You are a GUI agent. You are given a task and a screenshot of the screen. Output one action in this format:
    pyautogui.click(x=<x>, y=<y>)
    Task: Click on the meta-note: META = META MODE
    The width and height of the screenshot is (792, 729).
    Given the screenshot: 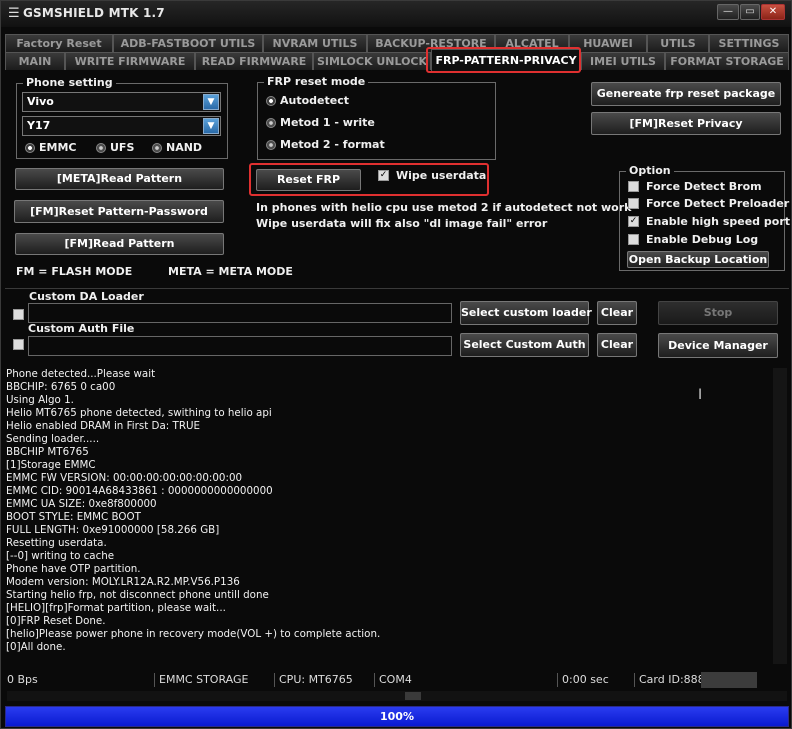 What is the action you would take?
    pyautogui.click(x=230, y=271)
    